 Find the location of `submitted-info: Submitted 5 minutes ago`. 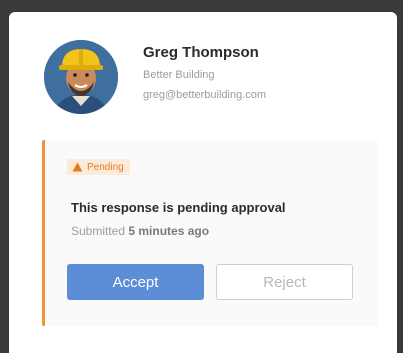

submitted-info: Submitted 5 minutes ago is located at coordinates (140, 231).